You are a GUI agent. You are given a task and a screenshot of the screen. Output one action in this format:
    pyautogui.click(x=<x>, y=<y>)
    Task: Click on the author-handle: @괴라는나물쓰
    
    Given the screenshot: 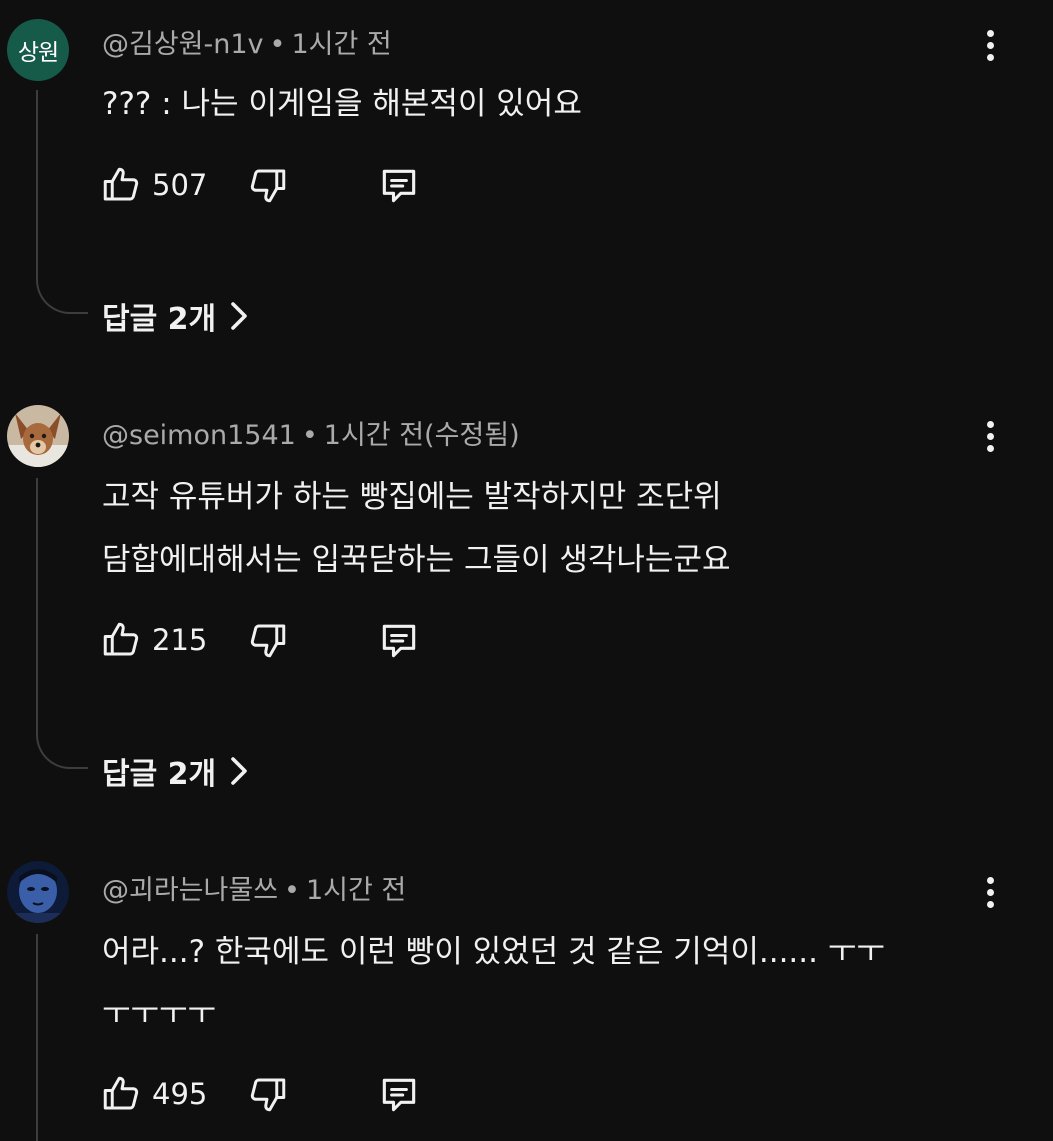 What is the action you would take?
    pyautogui.click(x=190, y=890)
    